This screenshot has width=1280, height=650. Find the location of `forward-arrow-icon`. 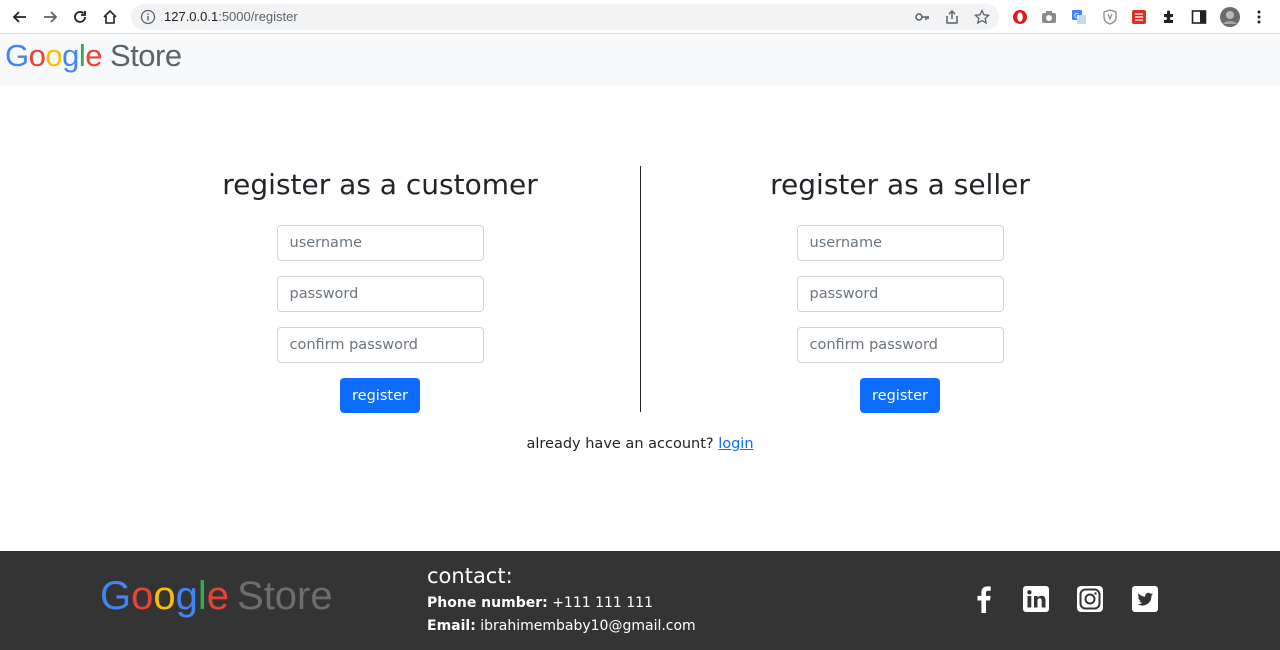

forward-arrow-icon is located at coordinates (50, 17).